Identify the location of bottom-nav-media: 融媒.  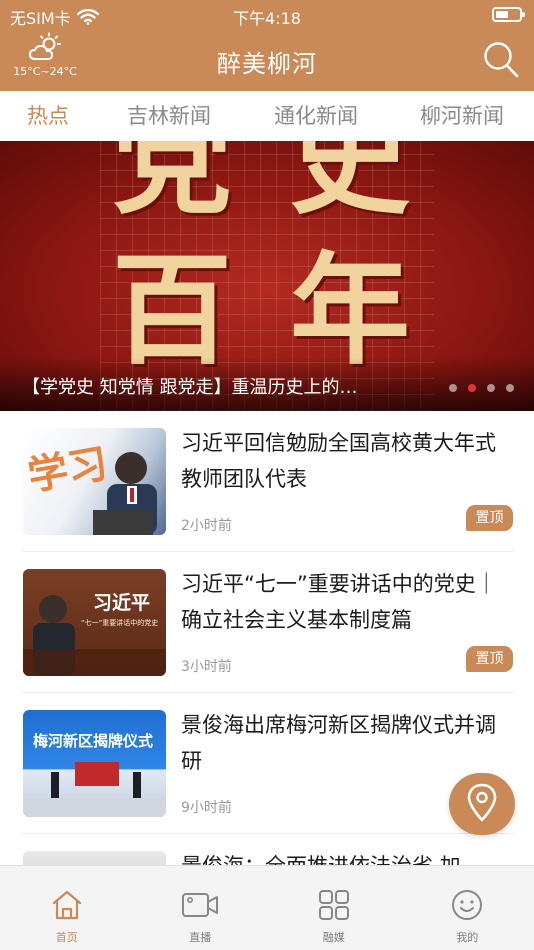
(334, 908).